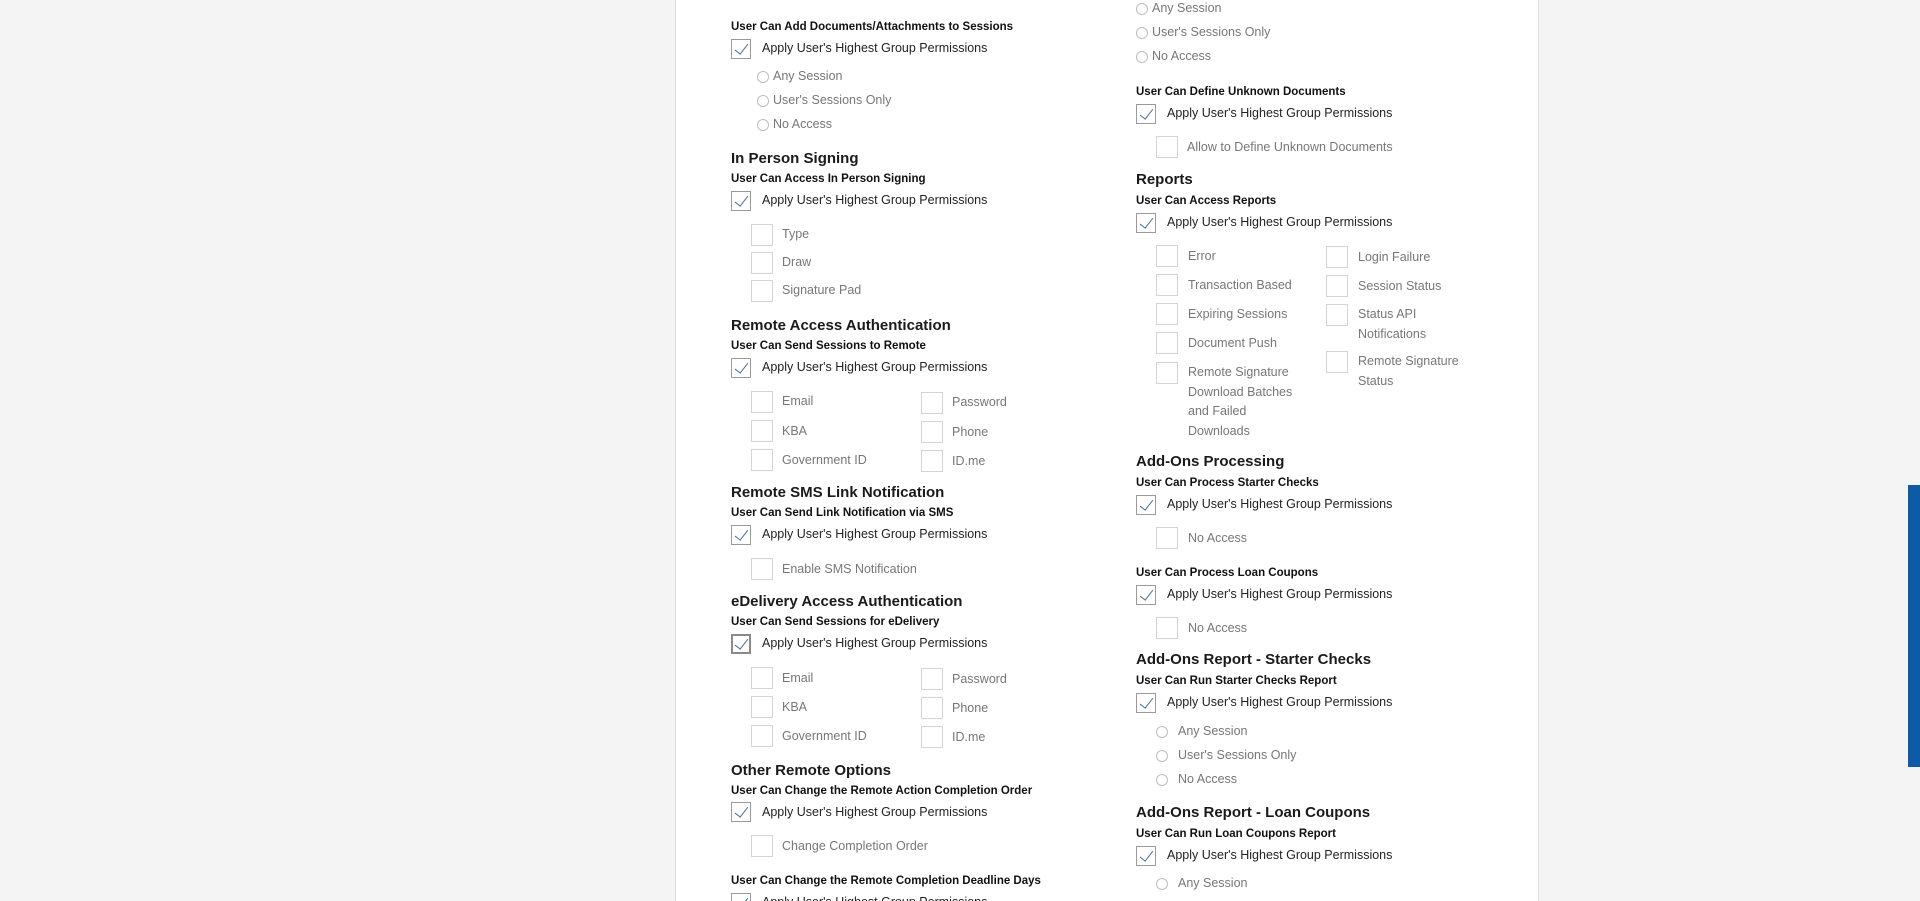 The image size is (1920, 901). Describe the element at coordinates (1167, 538) in the screenshot. I see `starter-checks-noaccess-checkbox` at that location.